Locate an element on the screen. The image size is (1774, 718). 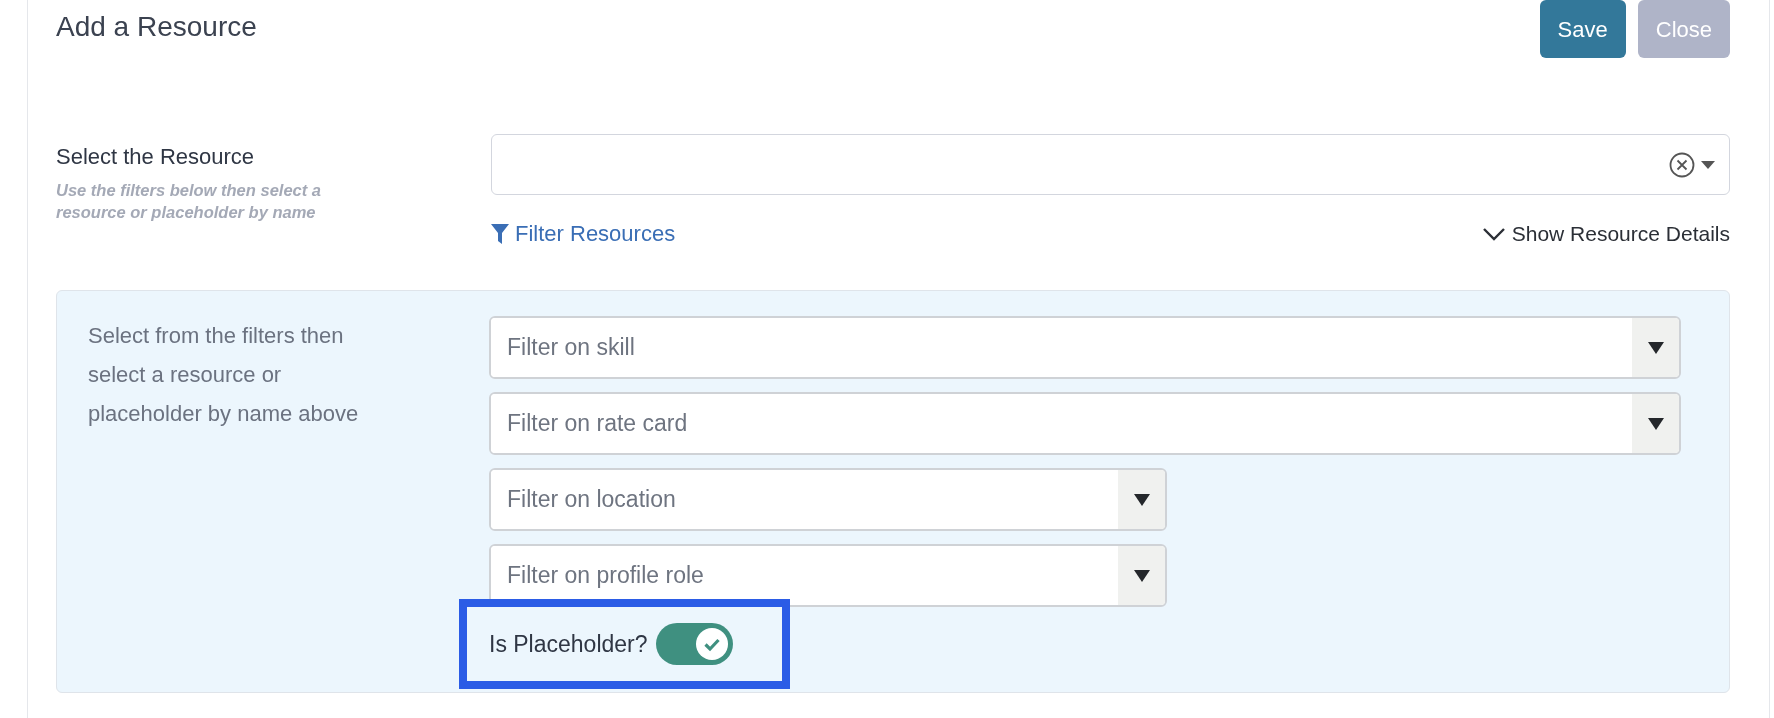
toggle-label: Is Placeholder? is located at coordinates (568, 644).